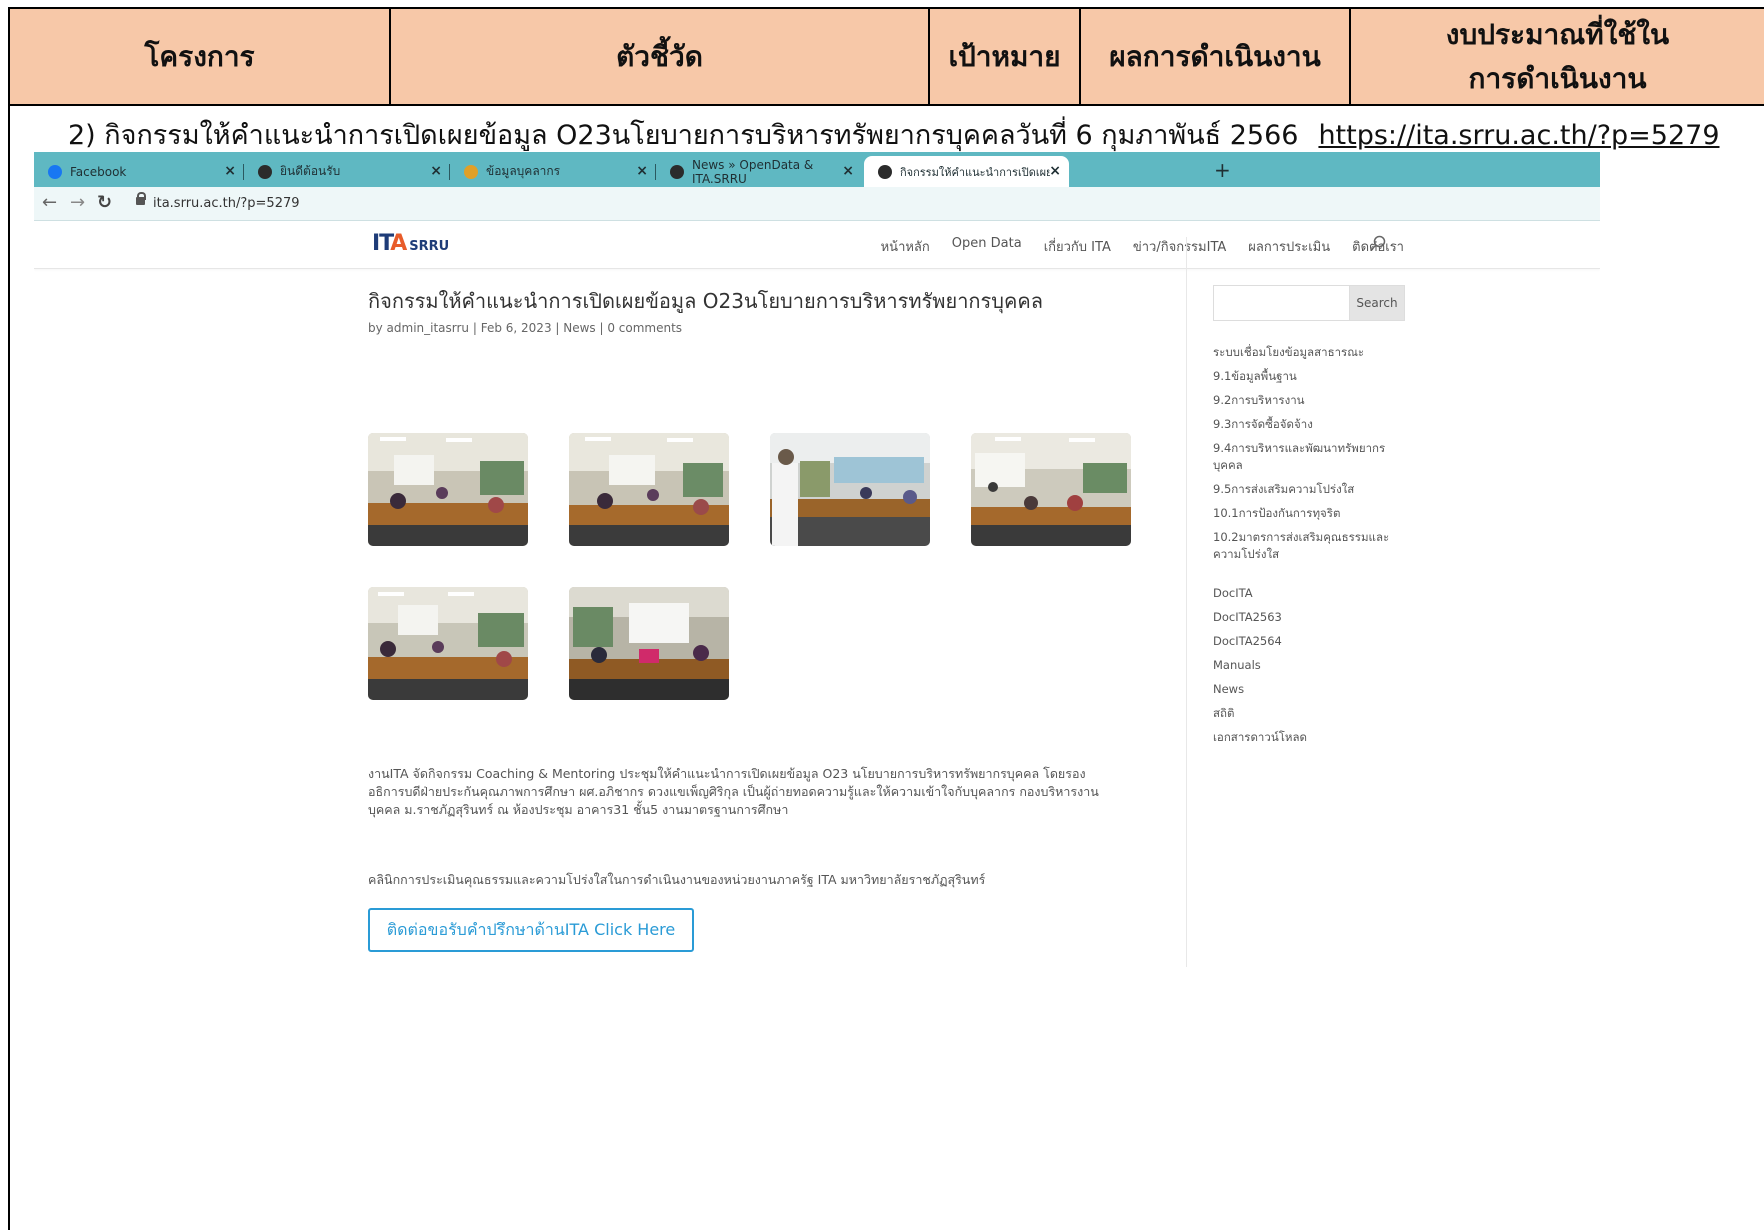 The width and height of the screenshot is (1764, 1230). Describe the element at coordinates (975, 172) in the screenshot. I see `tab-label: กิจกรรมให้คำแนะนำการเปิดเผยข้อมูล (` at that location.